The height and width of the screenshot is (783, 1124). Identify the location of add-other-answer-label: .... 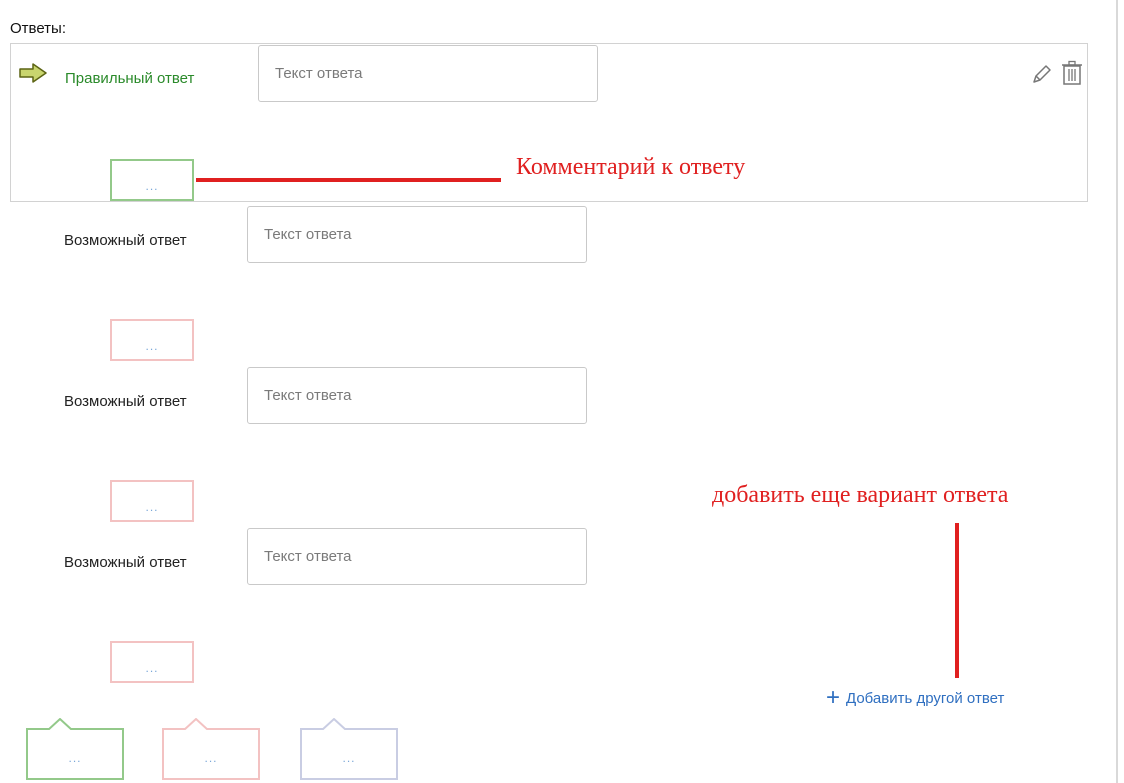
(349, 757).